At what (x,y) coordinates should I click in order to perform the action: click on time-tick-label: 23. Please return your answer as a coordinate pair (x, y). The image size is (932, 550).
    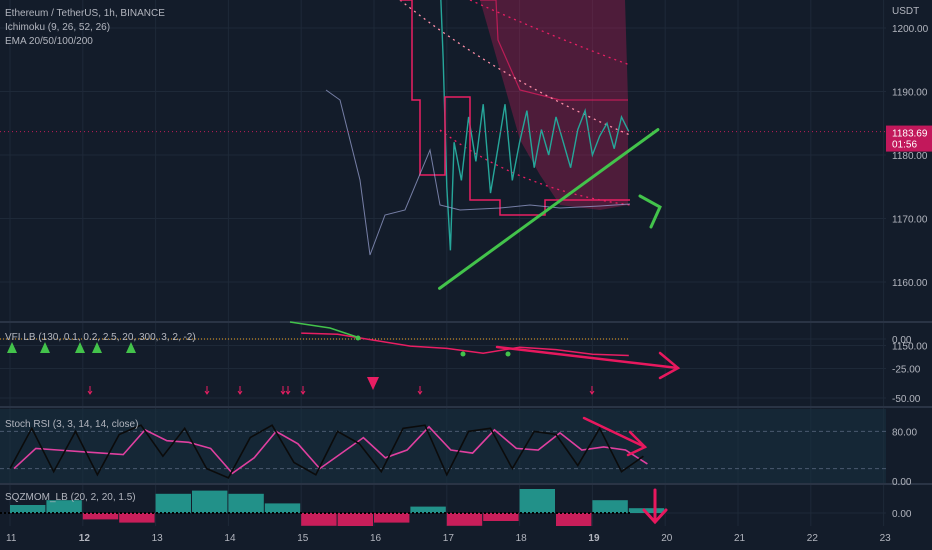
    Looking at the image, I should click on (886, 538).